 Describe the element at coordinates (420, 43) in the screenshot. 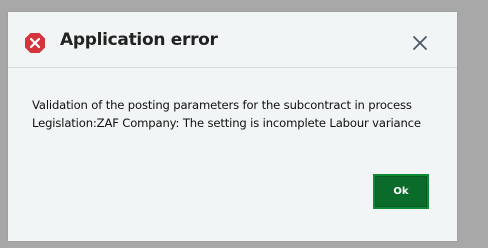

I see `close-icon` at that location.